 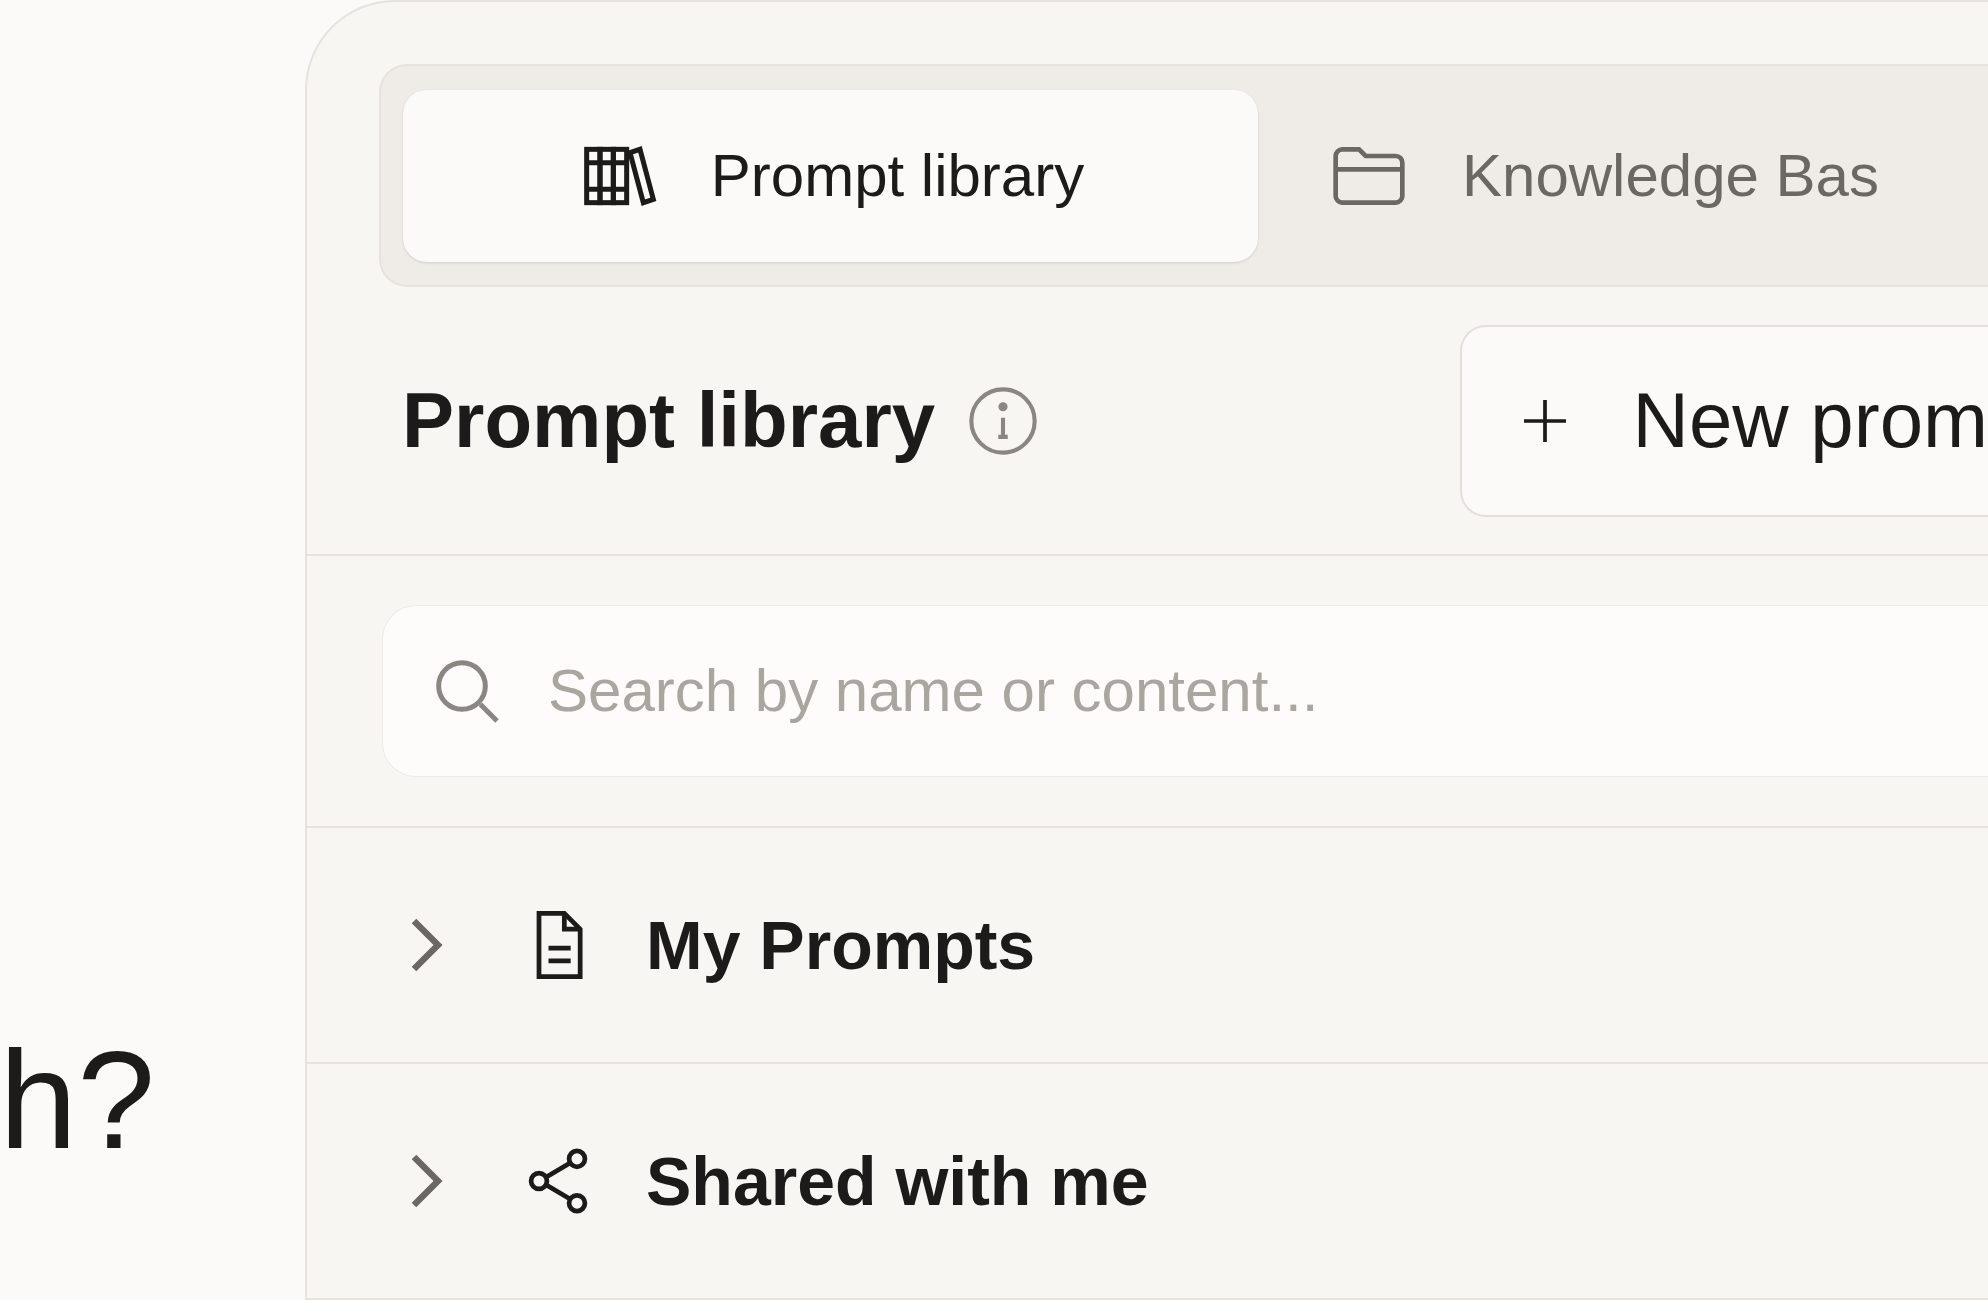 I want to click on heading-fragment: h?, so click(x=77, y=1100).